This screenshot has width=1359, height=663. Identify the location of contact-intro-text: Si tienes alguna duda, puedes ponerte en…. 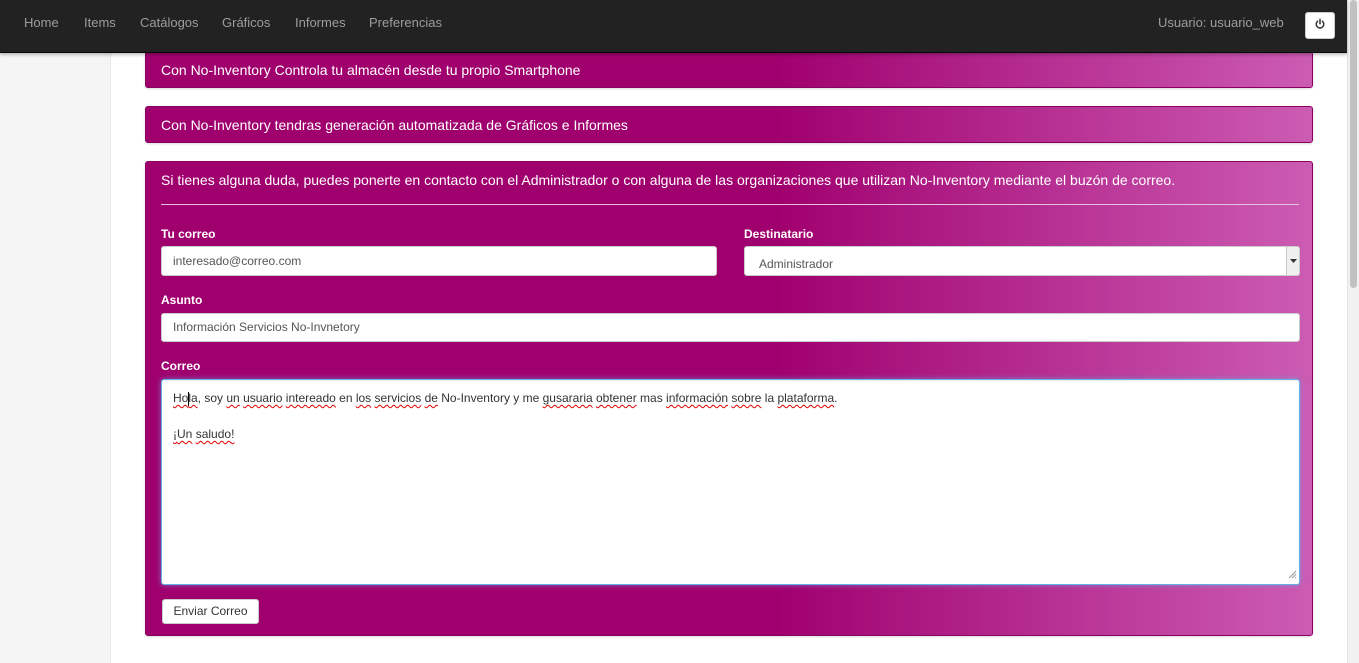
(668, 180).